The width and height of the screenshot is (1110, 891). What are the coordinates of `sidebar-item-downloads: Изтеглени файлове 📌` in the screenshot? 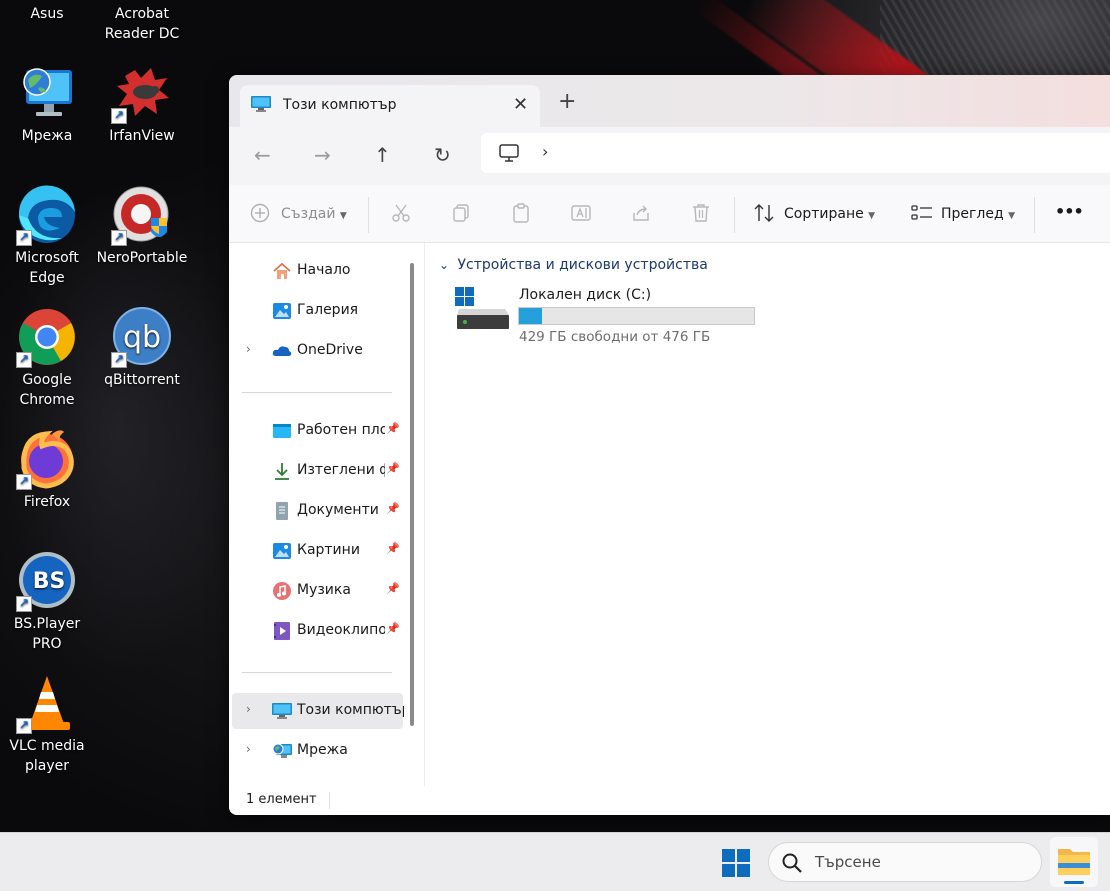 It's located at (316, 471).